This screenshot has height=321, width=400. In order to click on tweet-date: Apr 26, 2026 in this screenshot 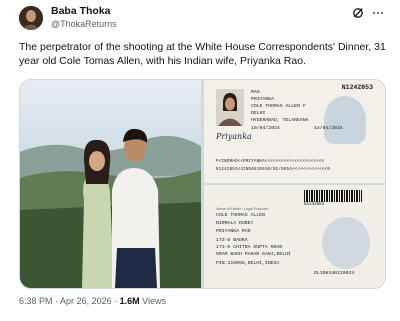, I will do `click(86, 301)`.